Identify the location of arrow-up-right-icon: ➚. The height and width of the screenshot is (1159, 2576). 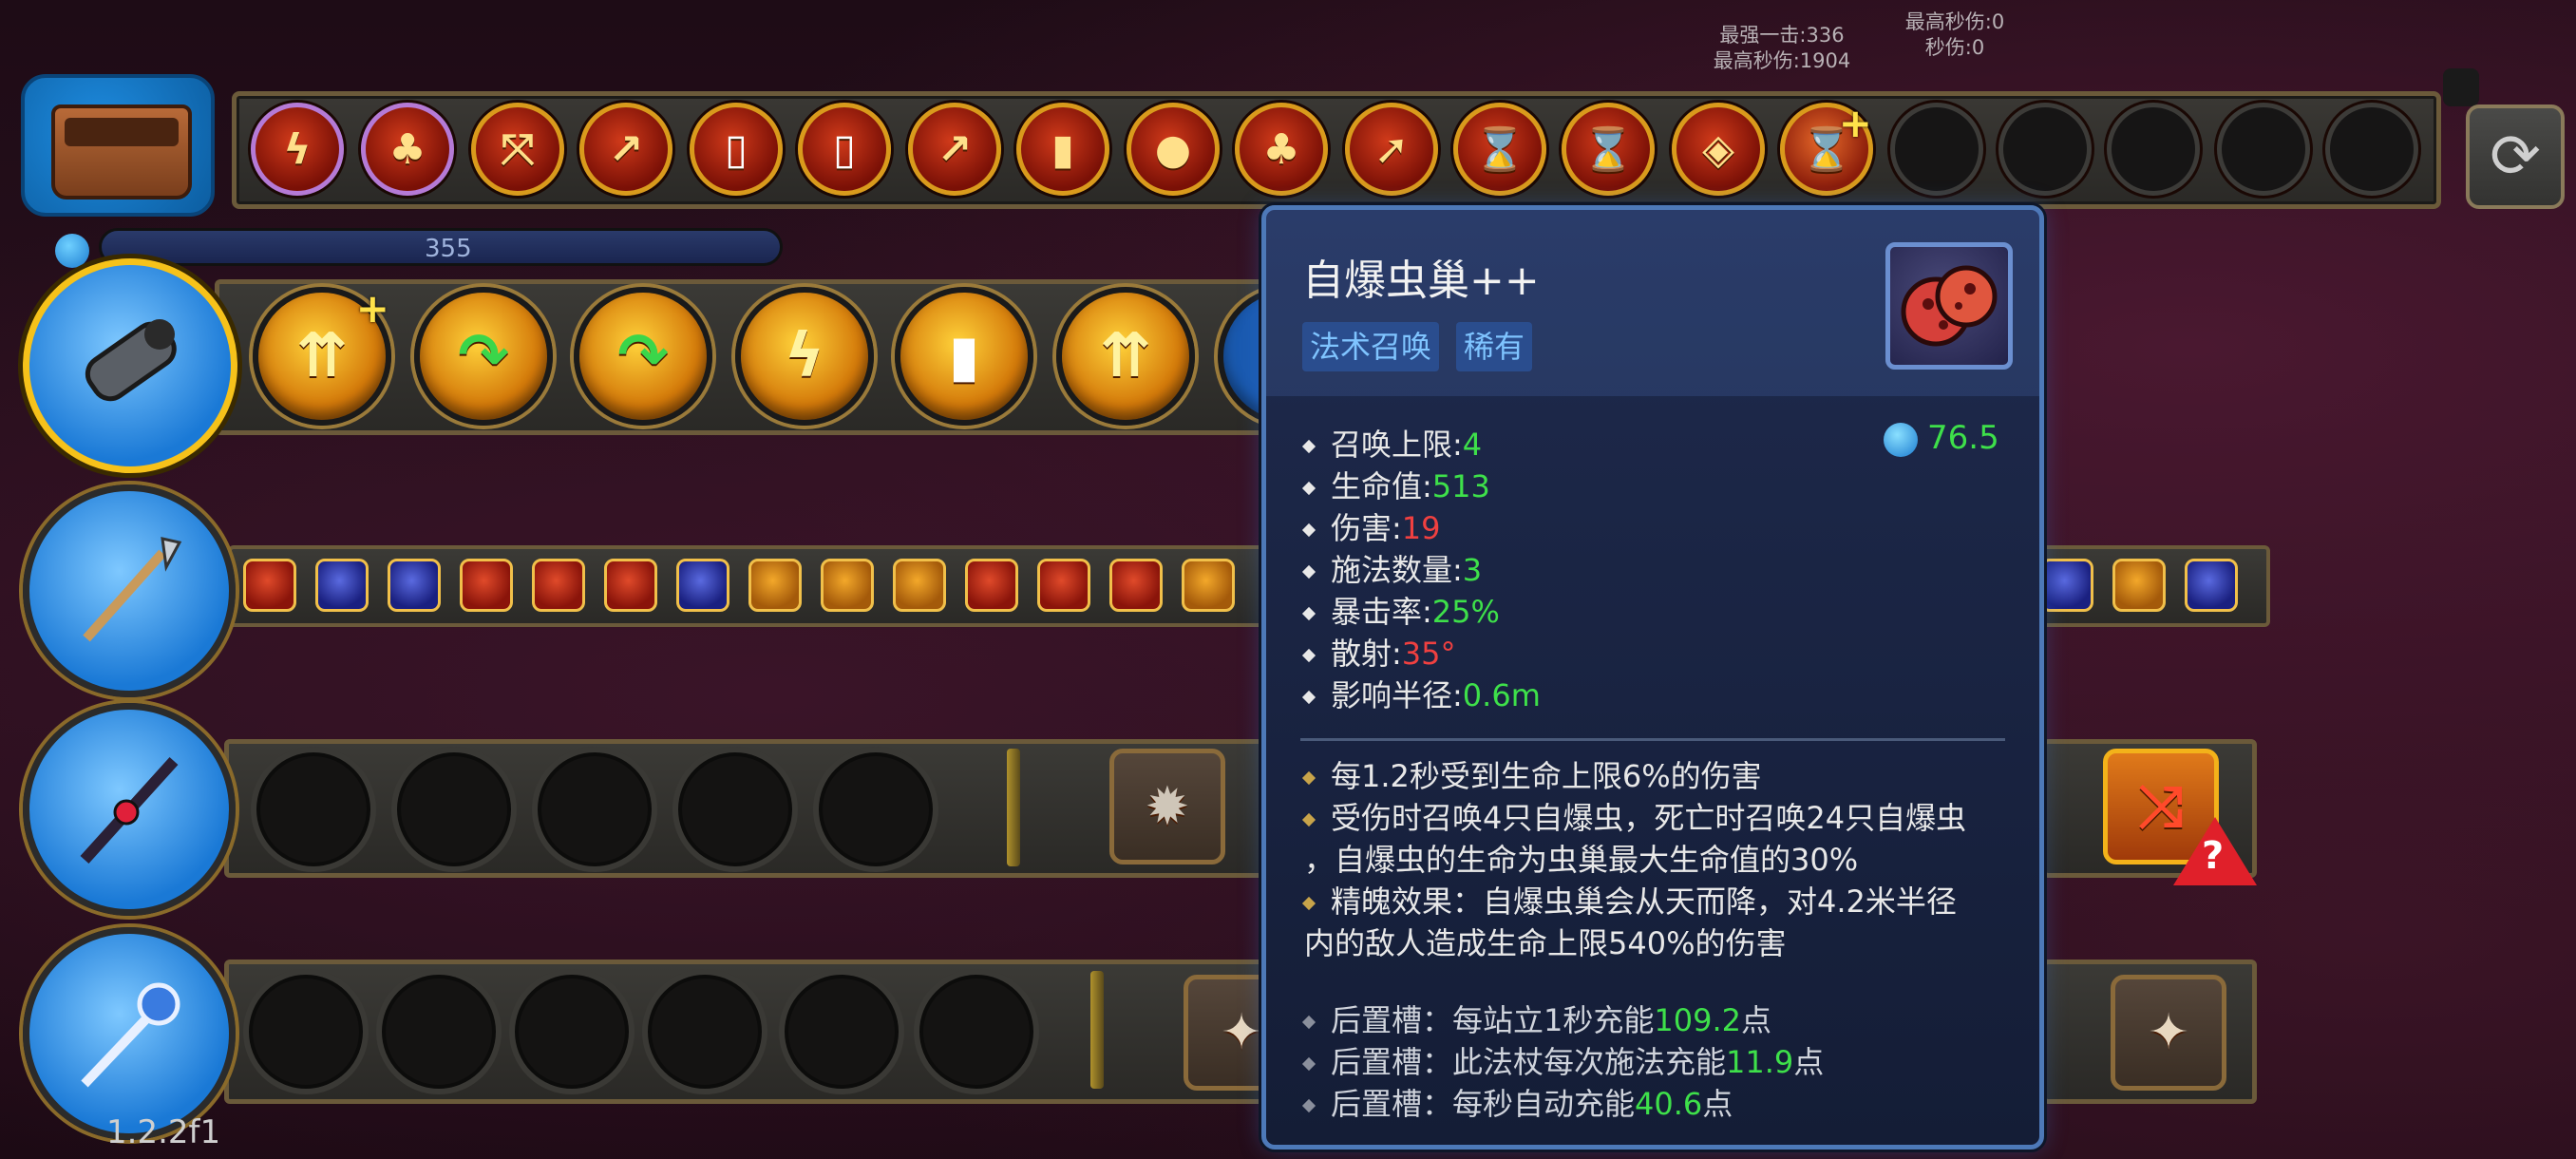
(1391, 149).